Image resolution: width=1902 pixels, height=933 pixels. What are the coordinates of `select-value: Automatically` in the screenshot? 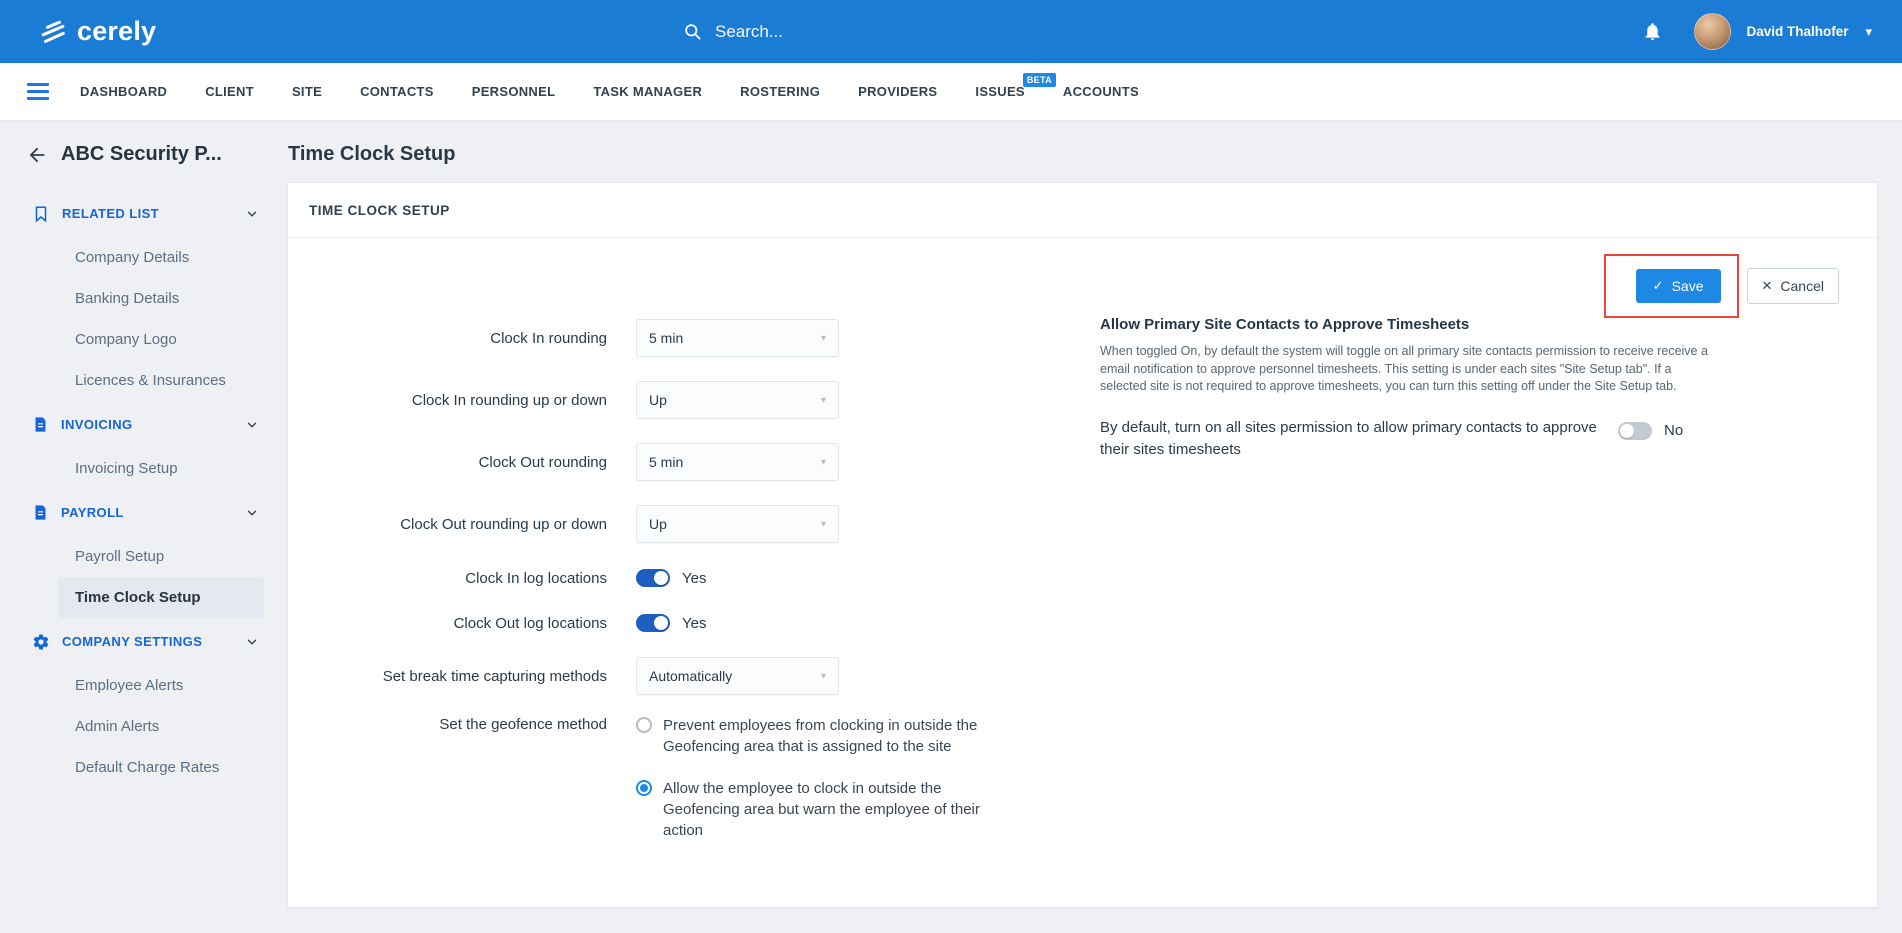 It's located at (691, 676).